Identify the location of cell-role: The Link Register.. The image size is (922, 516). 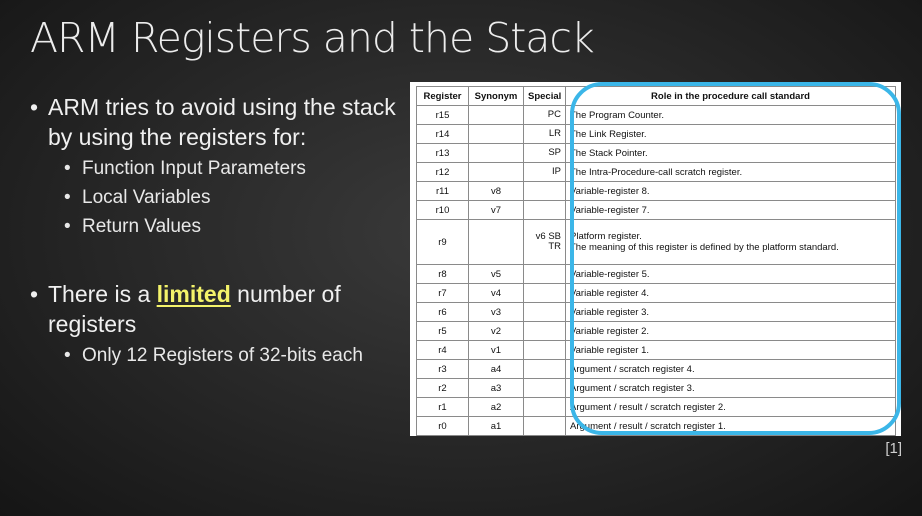
(730, 134).